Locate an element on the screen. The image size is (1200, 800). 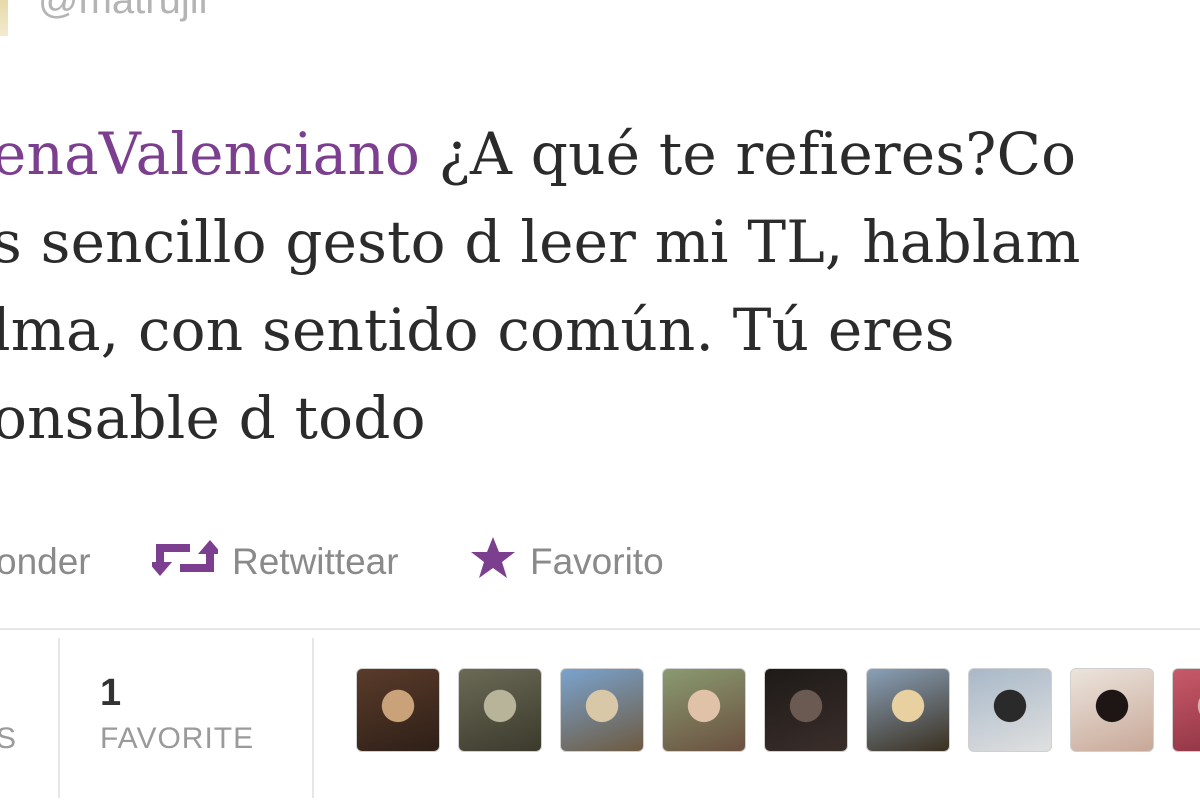
tweet-line: onsable d todo is located at coordinates (600, 418).